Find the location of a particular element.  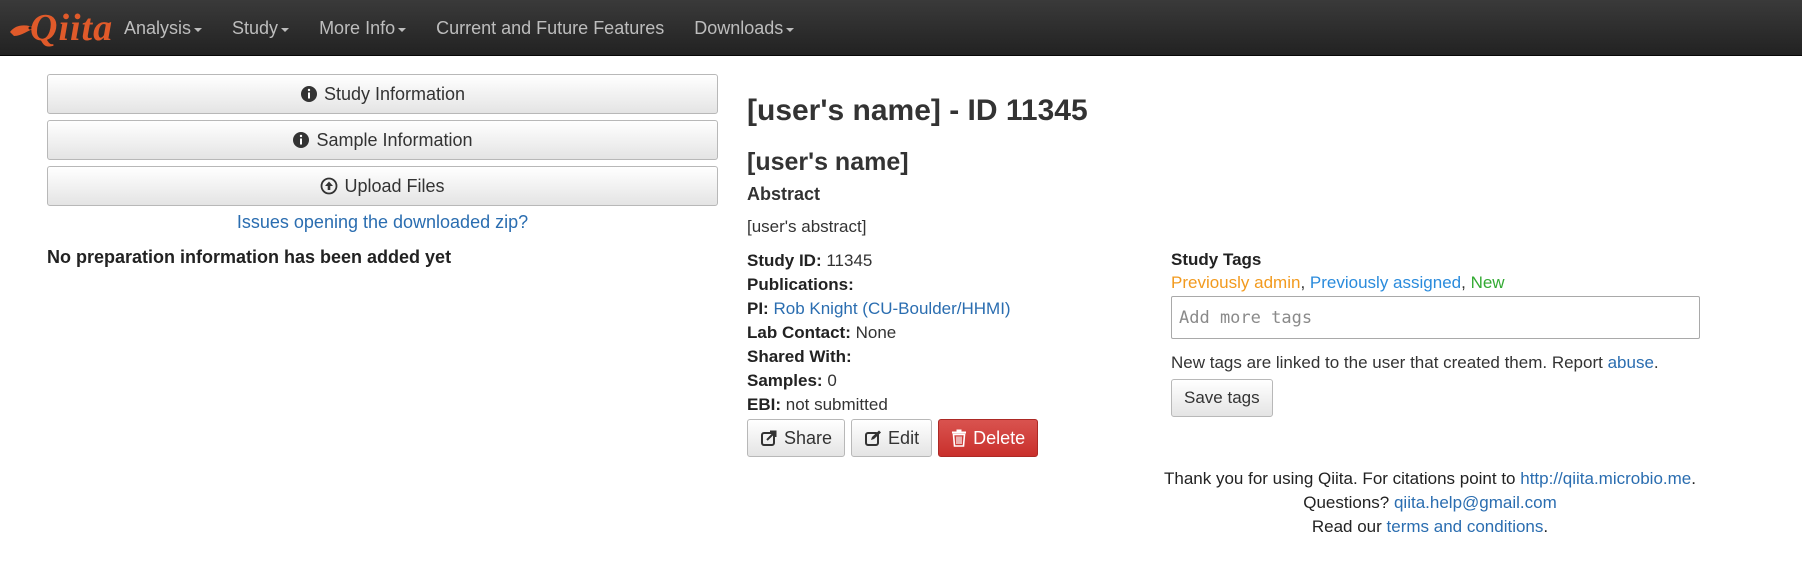

tag-note-end: . is located at coordinates (1656, 362).